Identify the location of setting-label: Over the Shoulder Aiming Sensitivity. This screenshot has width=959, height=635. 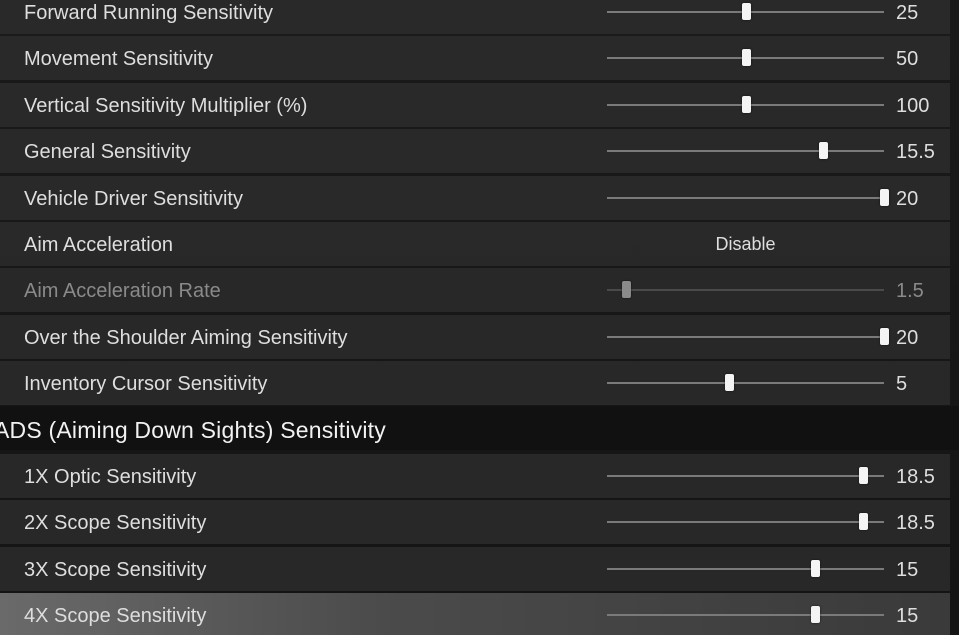
(186, 338).